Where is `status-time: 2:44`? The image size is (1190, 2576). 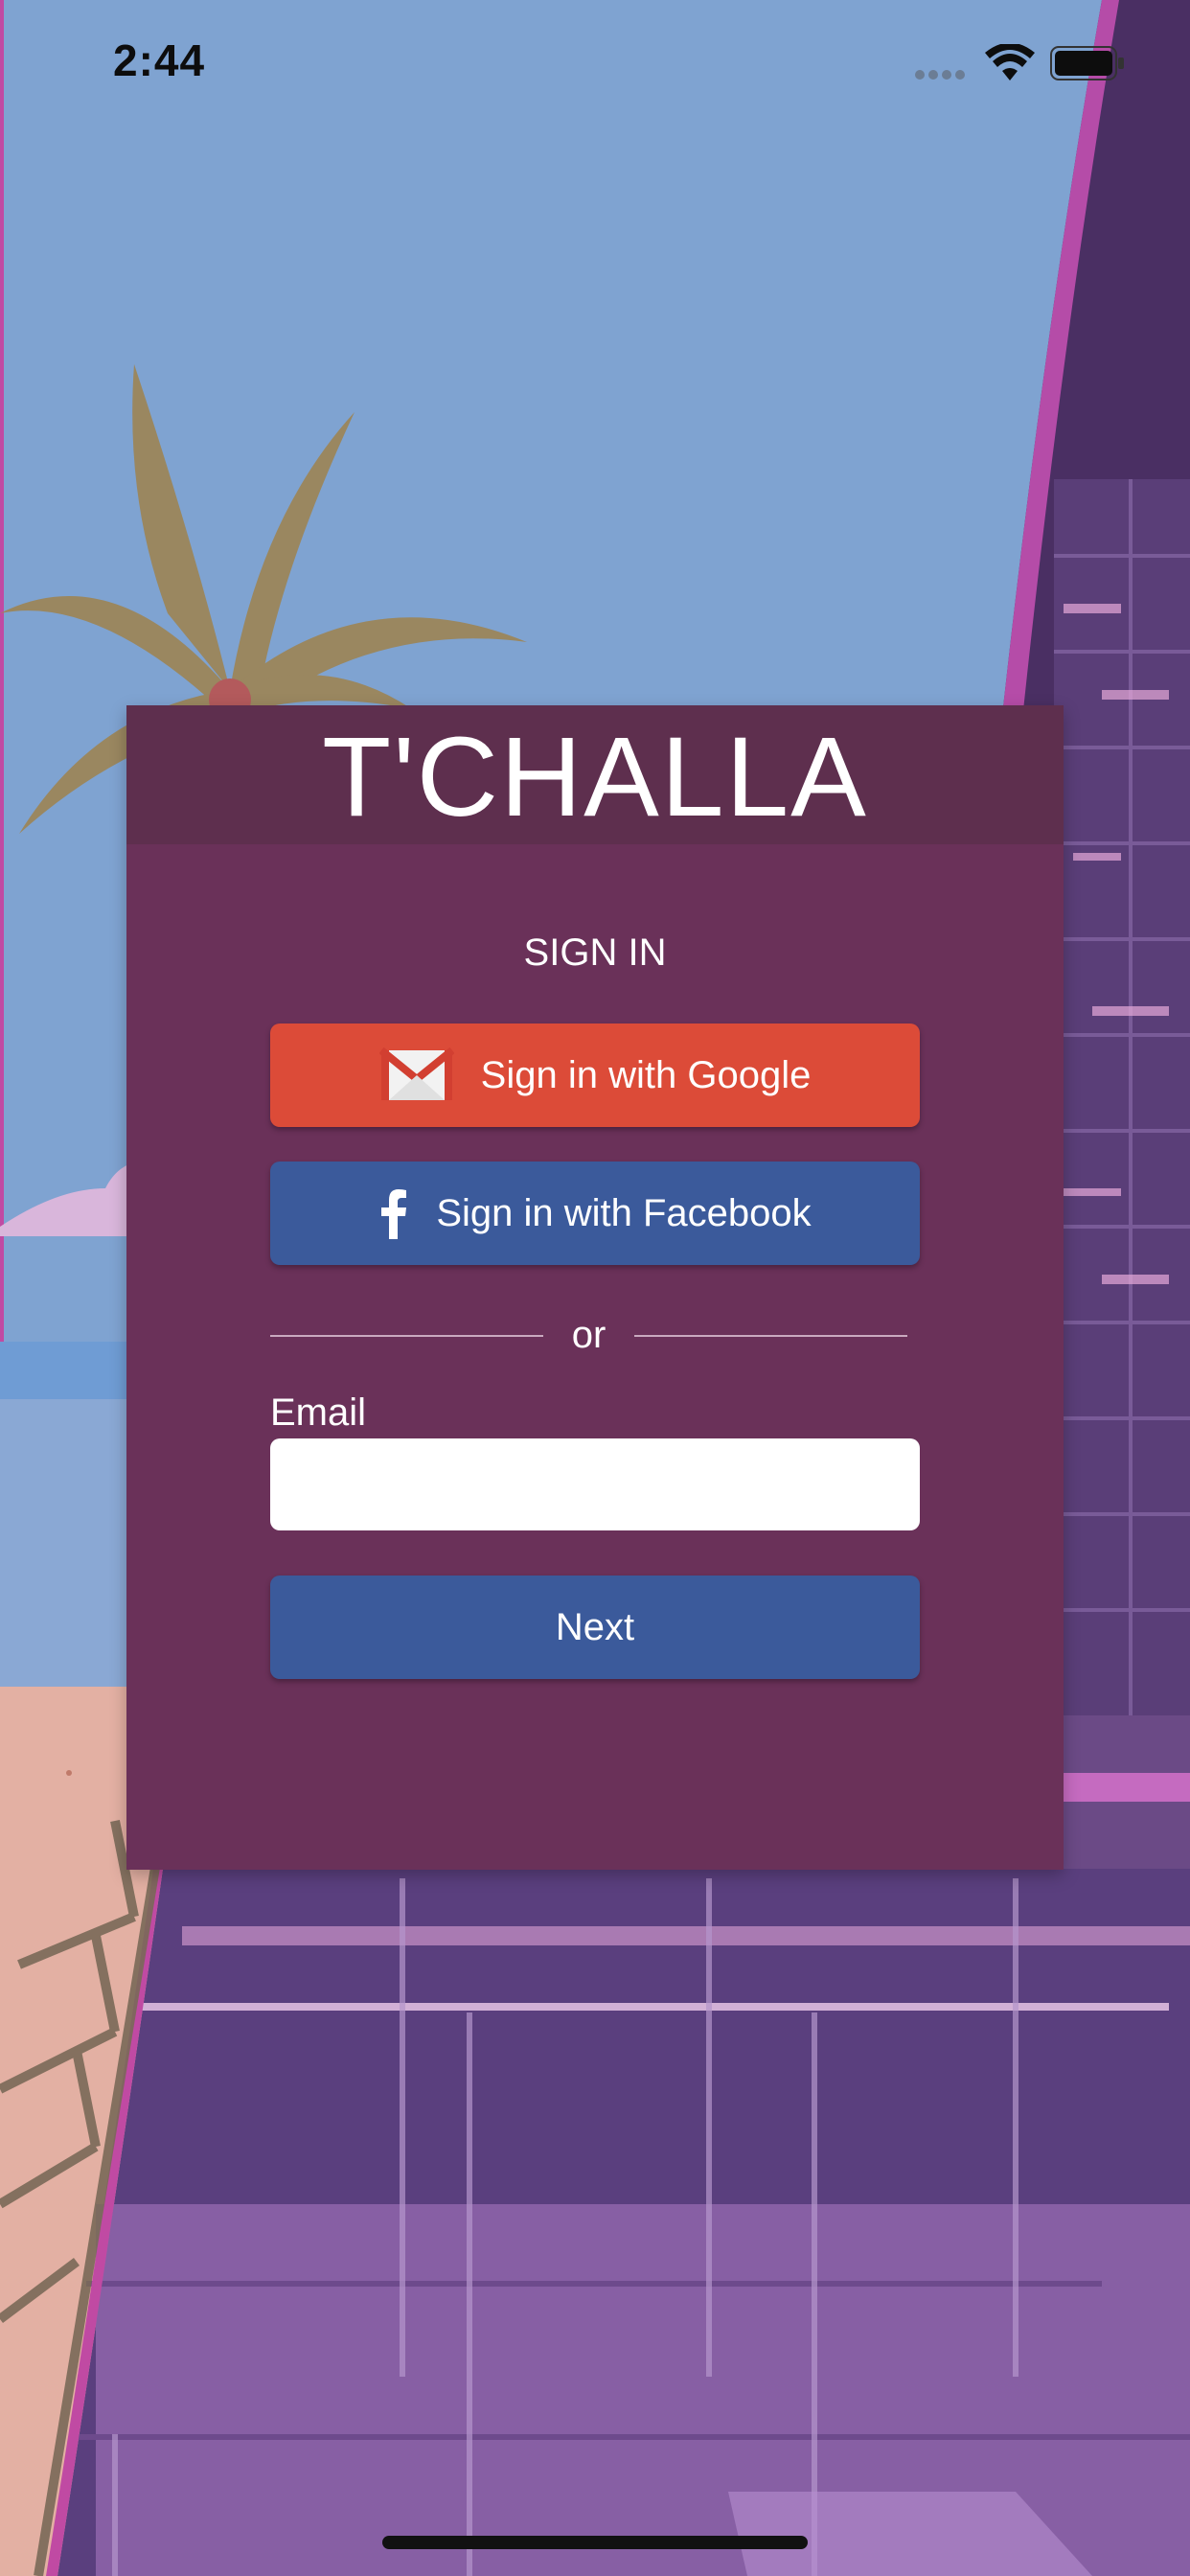 status-time: 2:44 is located at coordinates (159, 60).